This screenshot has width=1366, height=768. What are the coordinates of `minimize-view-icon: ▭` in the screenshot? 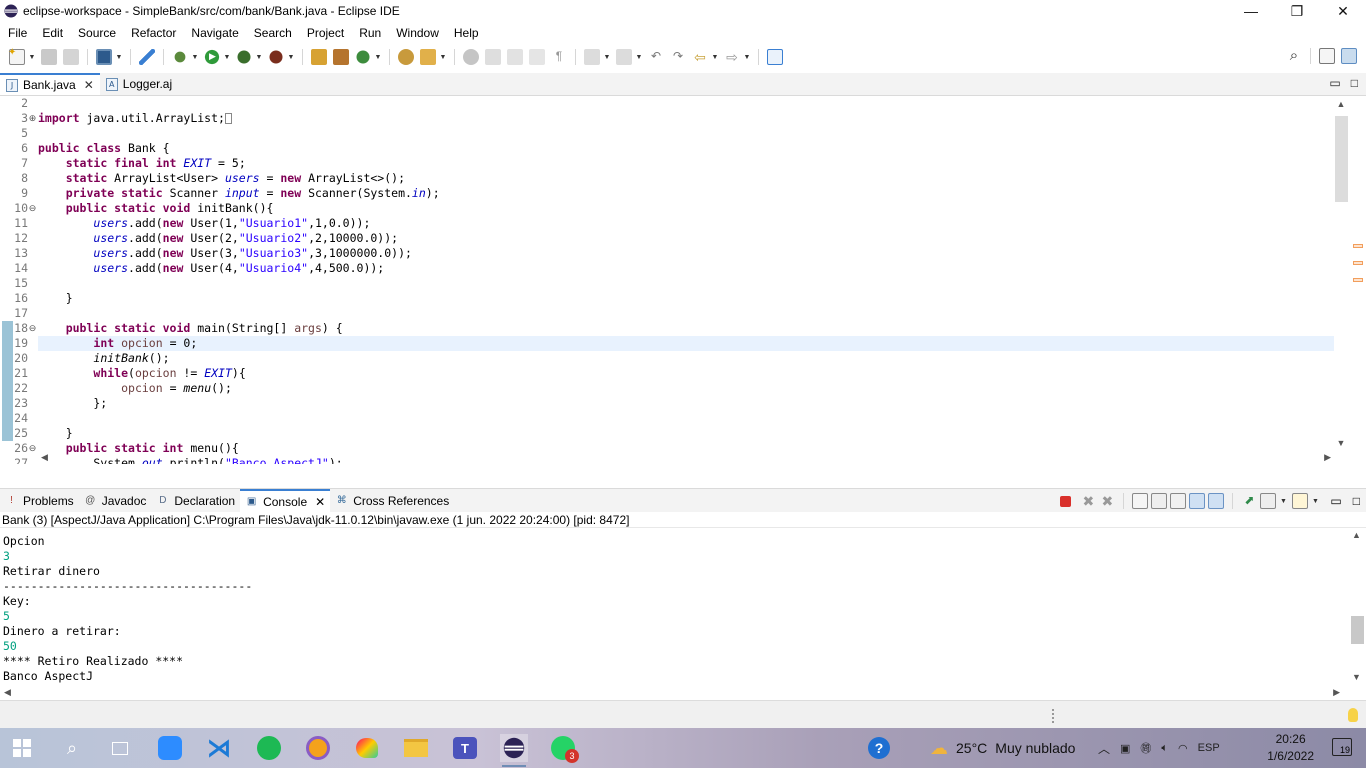 It's located at (1335, 501).